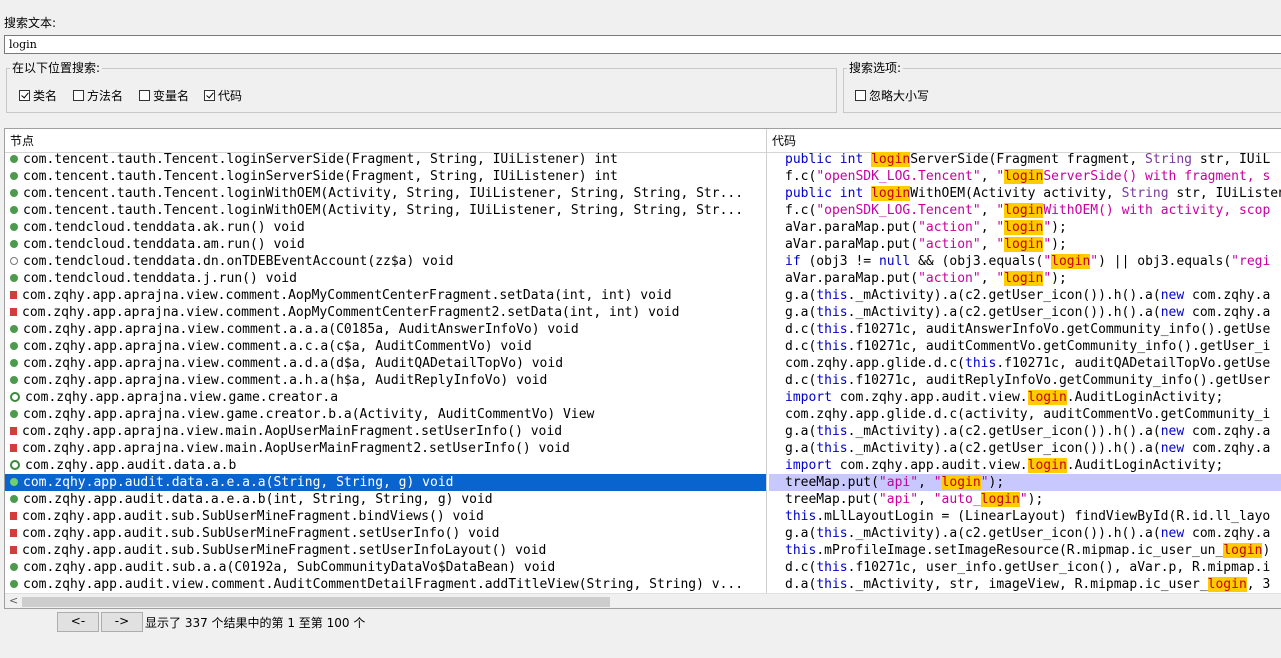 This screenshot has width=1281, height=658. Describe the element at coordinates (937, 482) in the screenshot. I see `code-token: "` at that location.